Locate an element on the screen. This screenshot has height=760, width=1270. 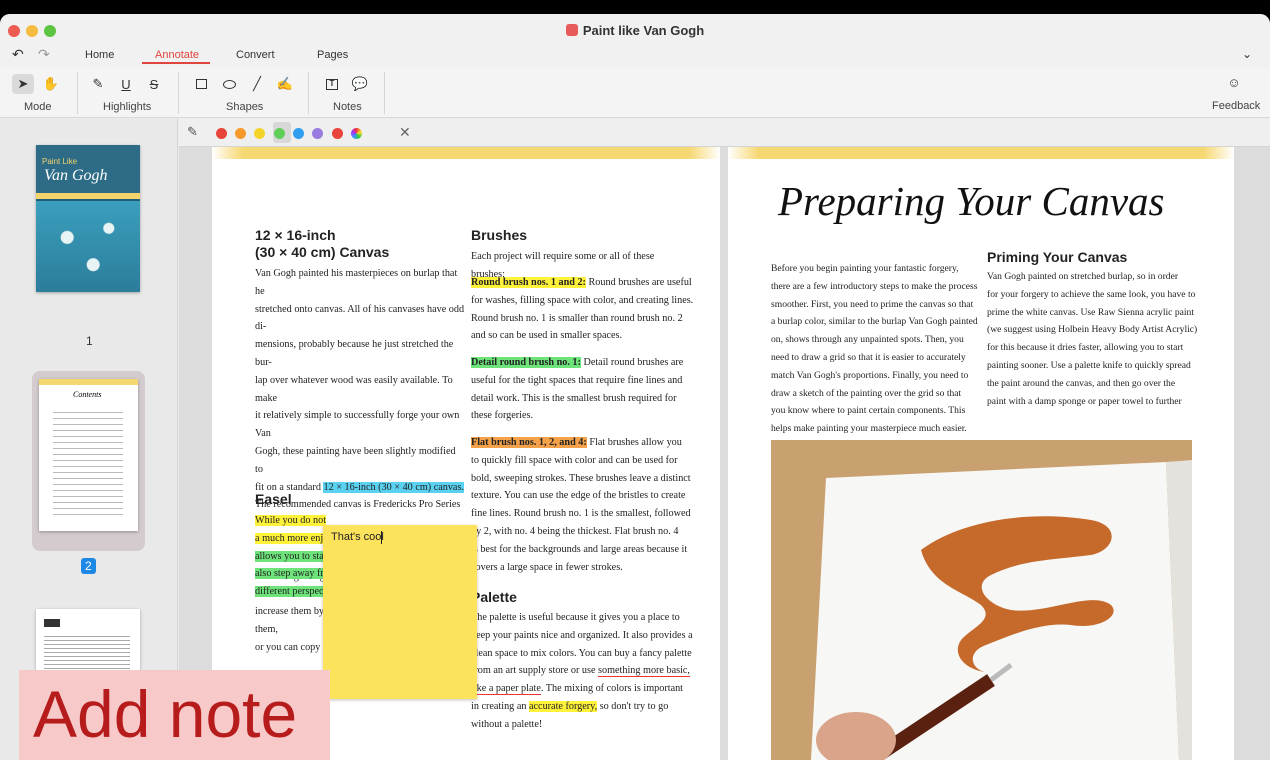
color-green is located at coordinates (279, 133).